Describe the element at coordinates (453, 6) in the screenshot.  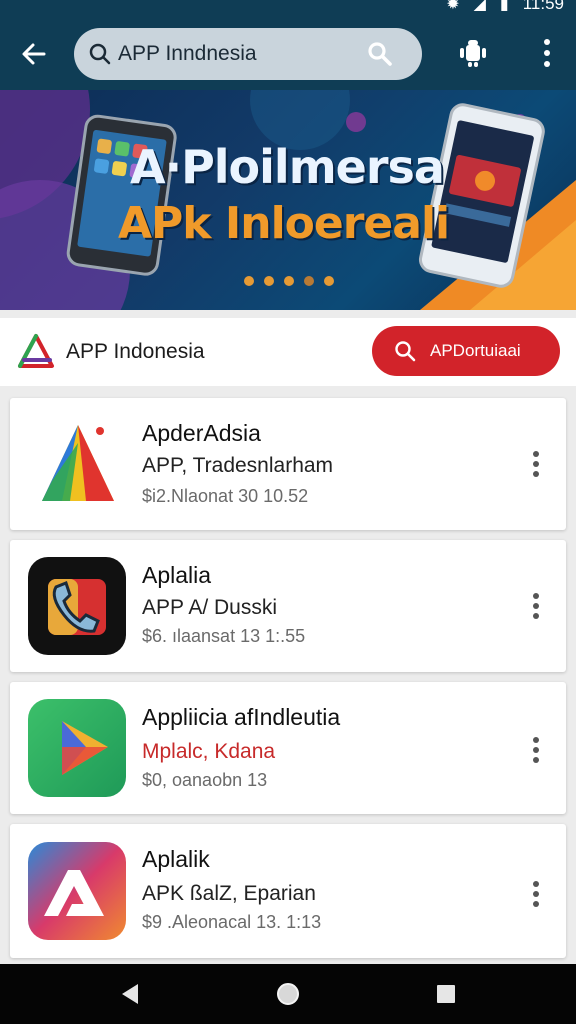
I see `bug-icon: ✹` at that location.